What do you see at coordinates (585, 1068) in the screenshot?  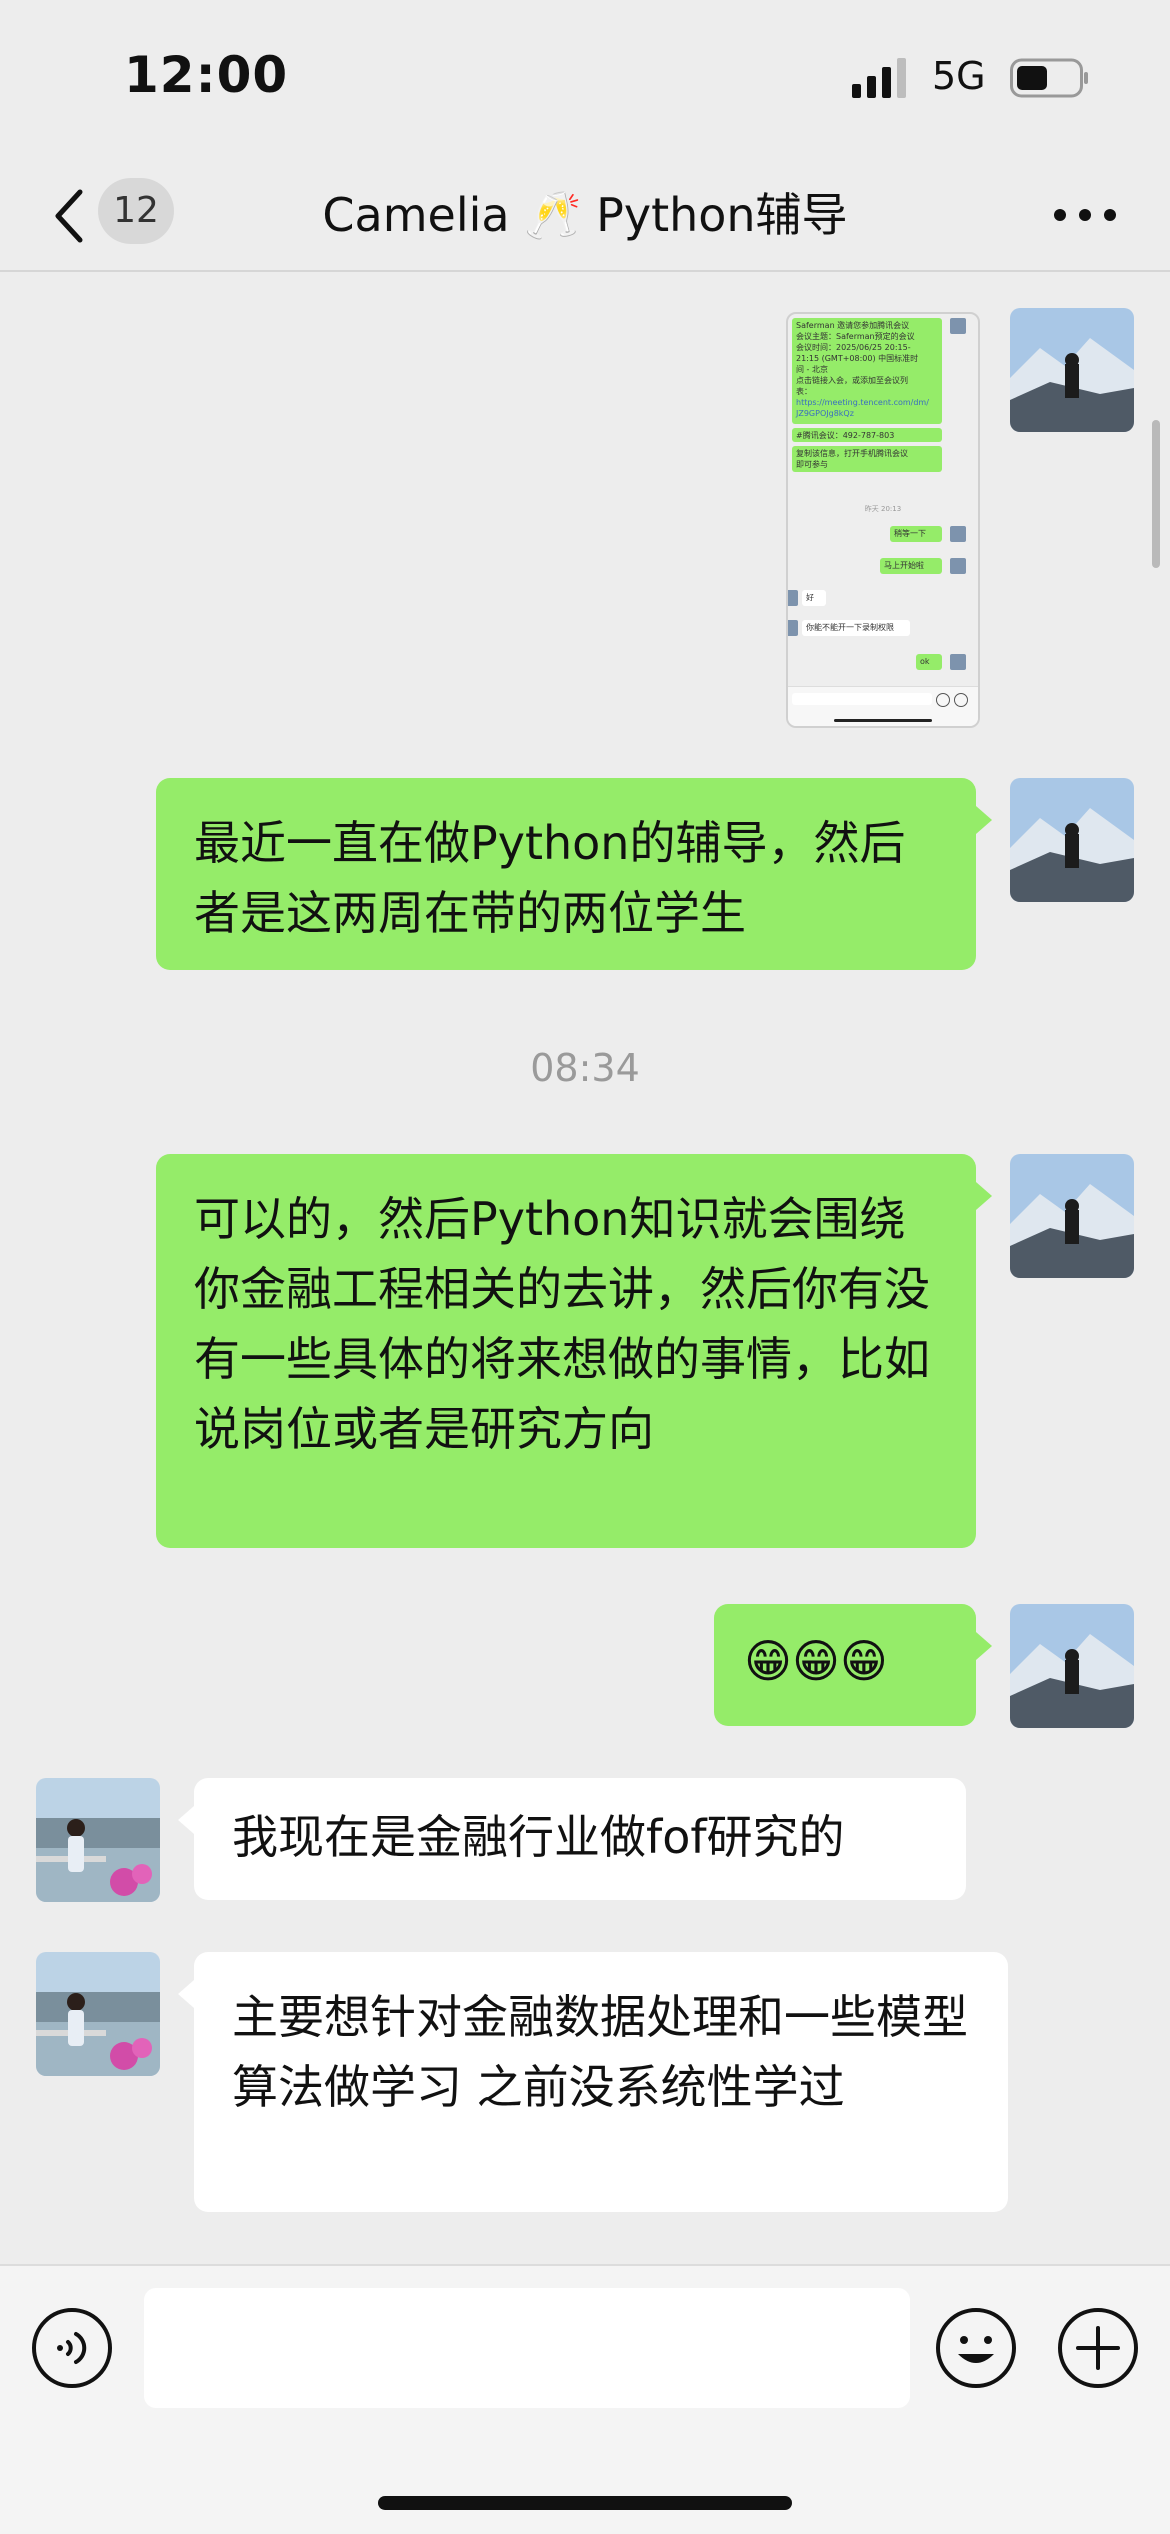 I see `message-timestamp: 08:34` at bounding box center [585, 1068].